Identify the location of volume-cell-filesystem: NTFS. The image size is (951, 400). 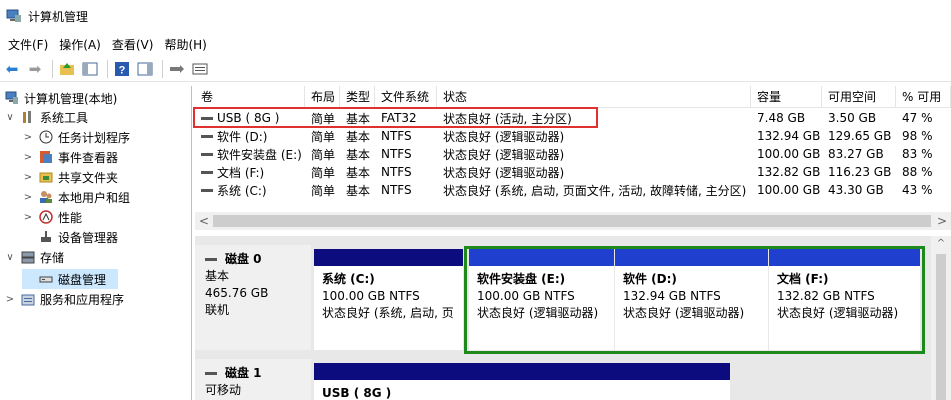
(406, 172).